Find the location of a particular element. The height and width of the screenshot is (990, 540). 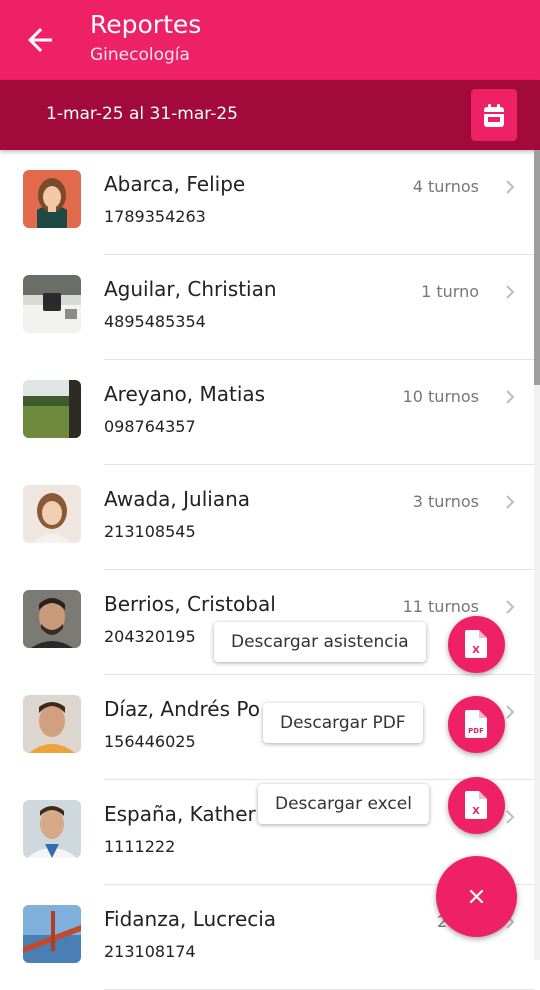

calendar-icon is located at coordinates (494, 115).